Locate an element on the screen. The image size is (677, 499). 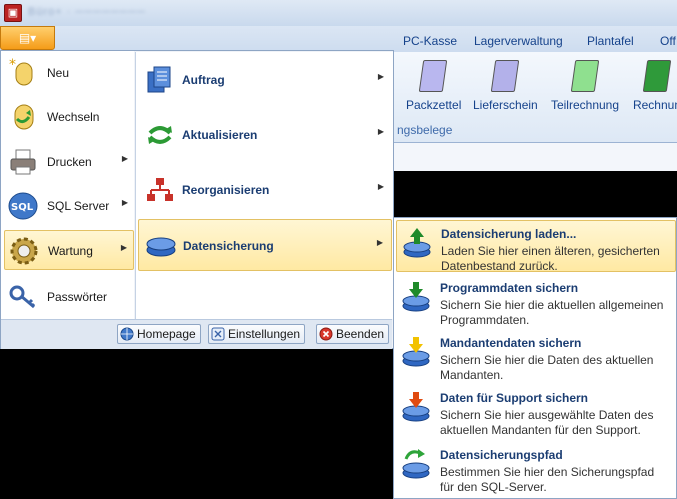
submenu-item-datensicherung: Datensicherung ▶ is located at coordinates (265, 245).